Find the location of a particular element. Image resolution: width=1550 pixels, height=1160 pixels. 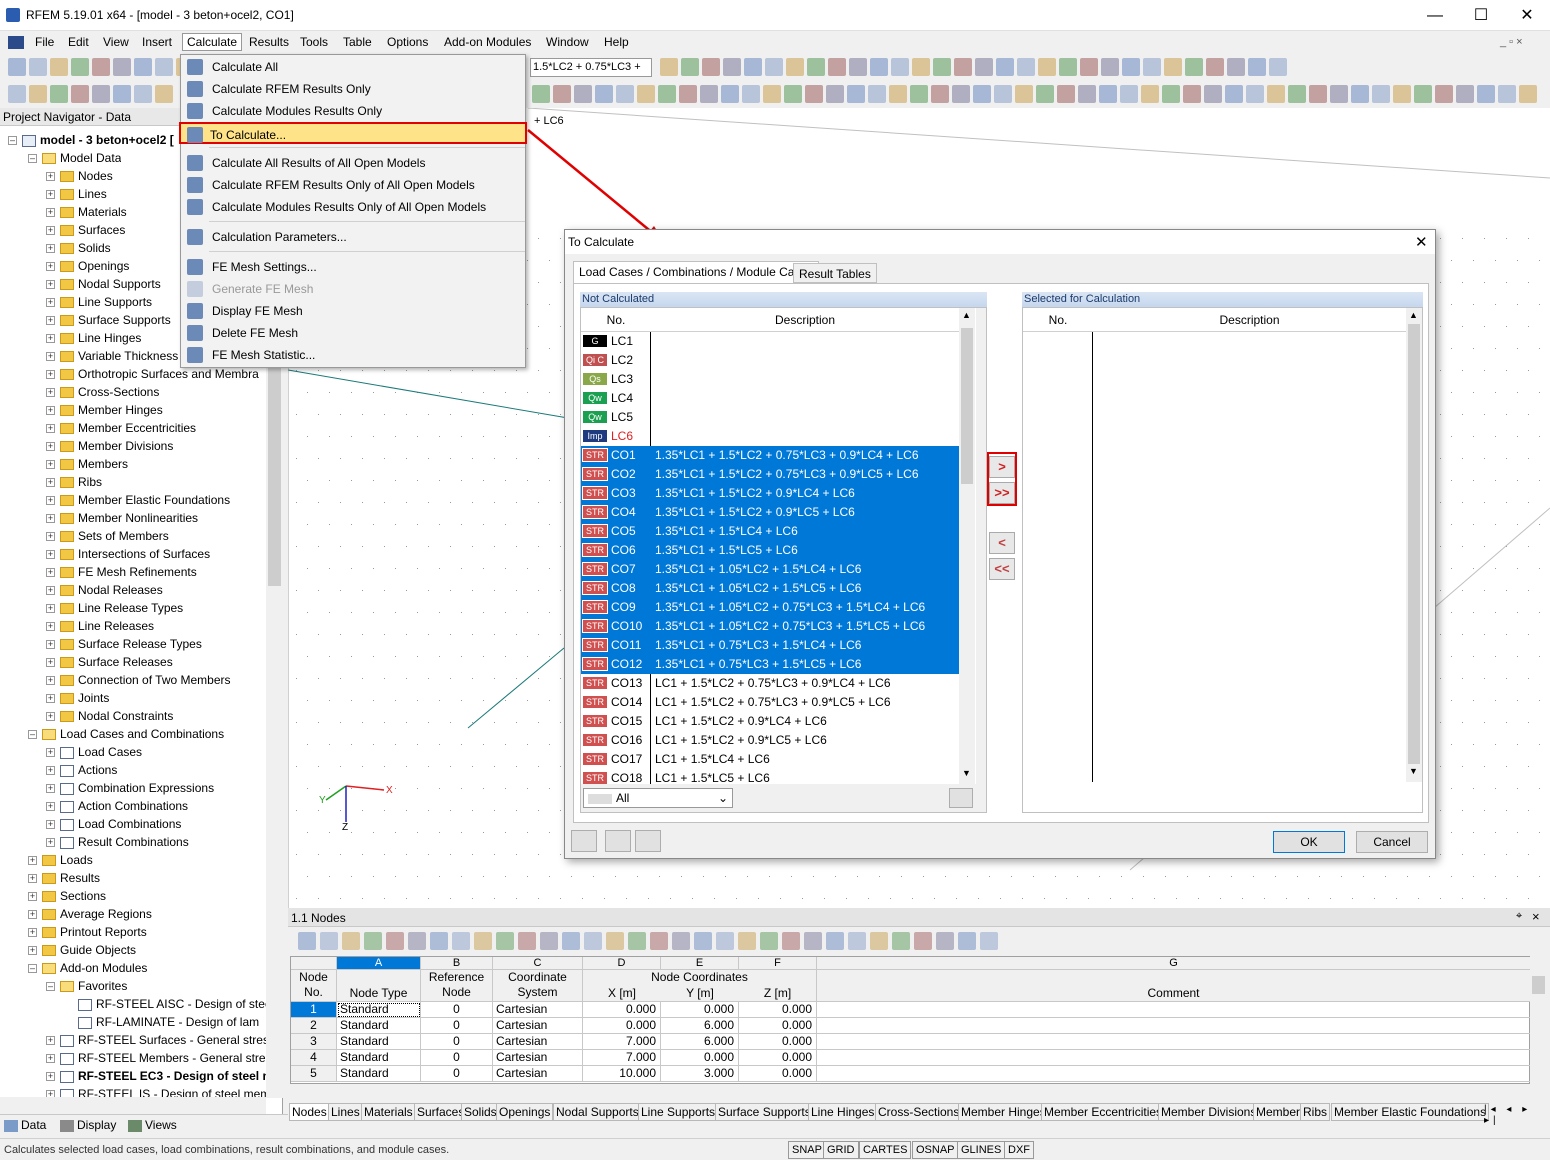

col-desc-header: Description is located at coordinates (805, 320).